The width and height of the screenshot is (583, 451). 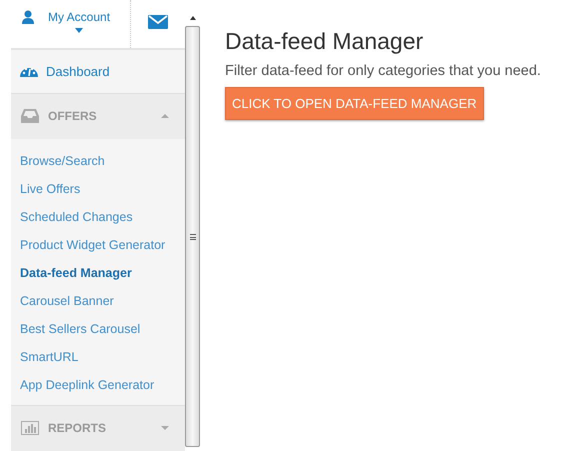 What do you see at coordinates (158, 22) in the screenshot?
I see `mail-icon` at bounding box center [158, 22].